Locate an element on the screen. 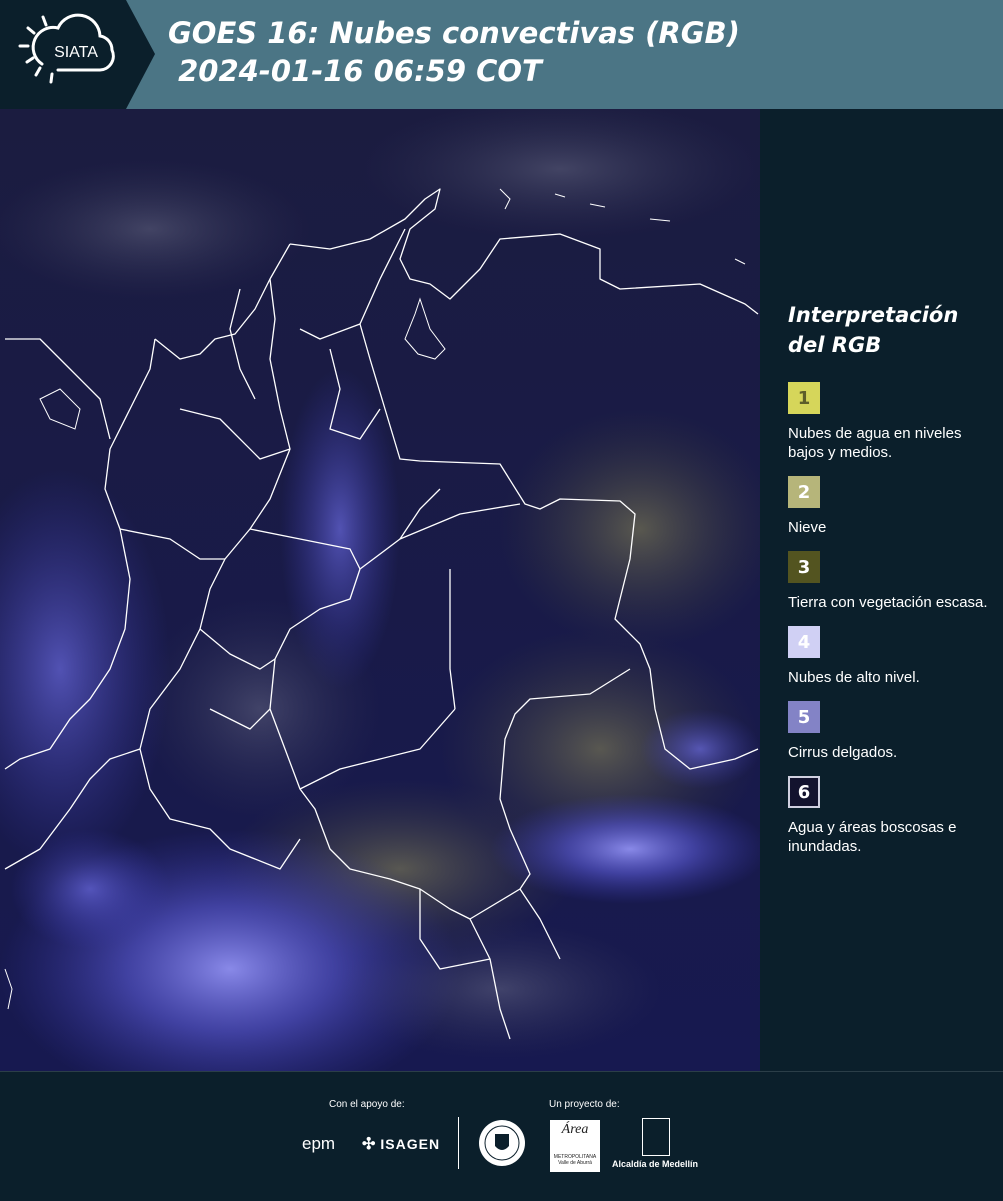 The height and width of the screenshot is (1201, 1003). area-logo-subtext: METROPOLITANA Valle de Aburrá is located at coordinates (575, 1160).